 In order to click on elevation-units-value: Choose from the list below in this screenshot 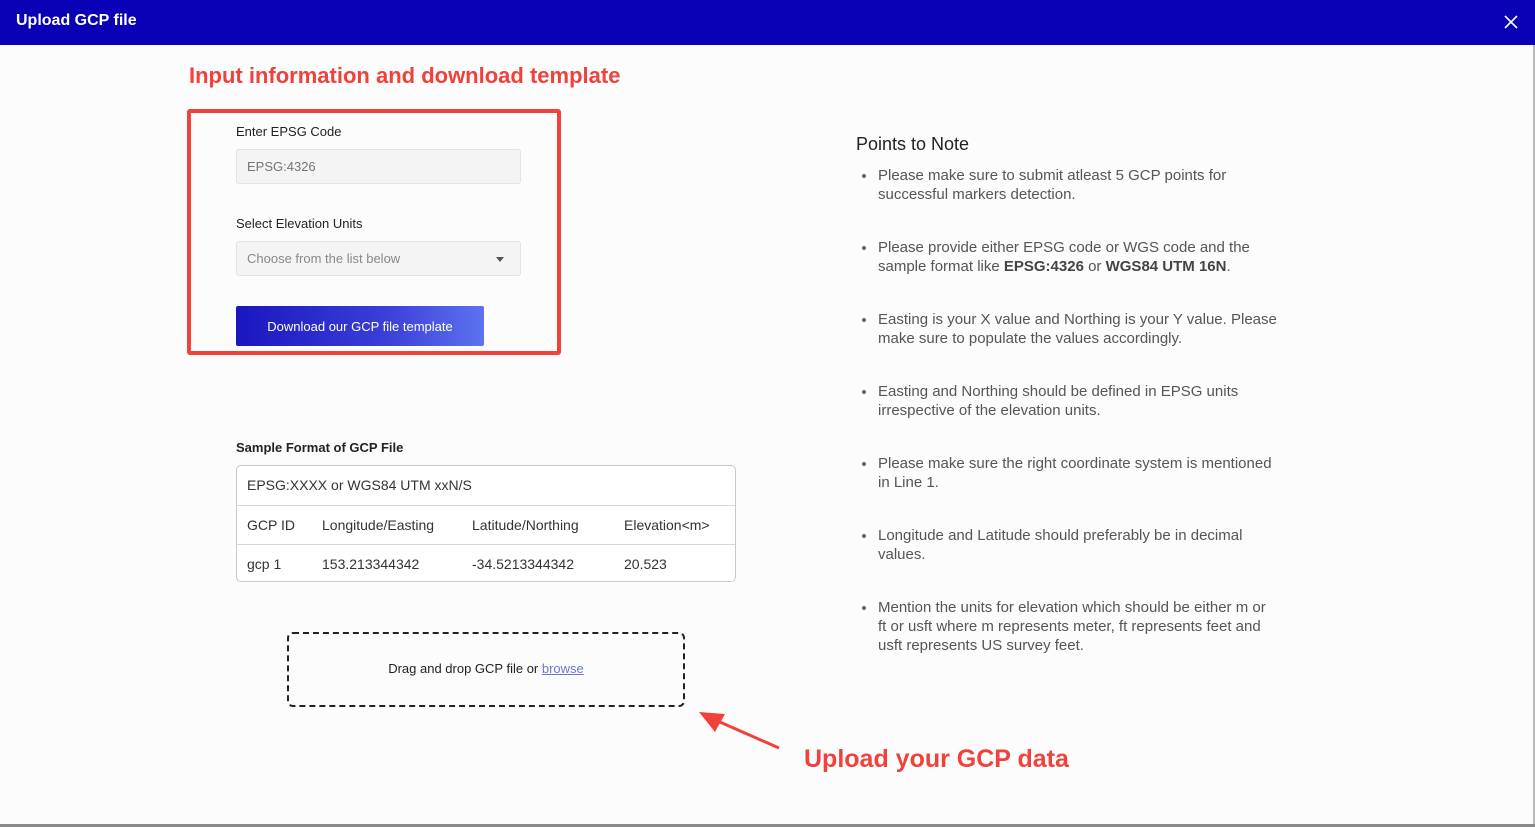, I will do `click(324, 258)`.